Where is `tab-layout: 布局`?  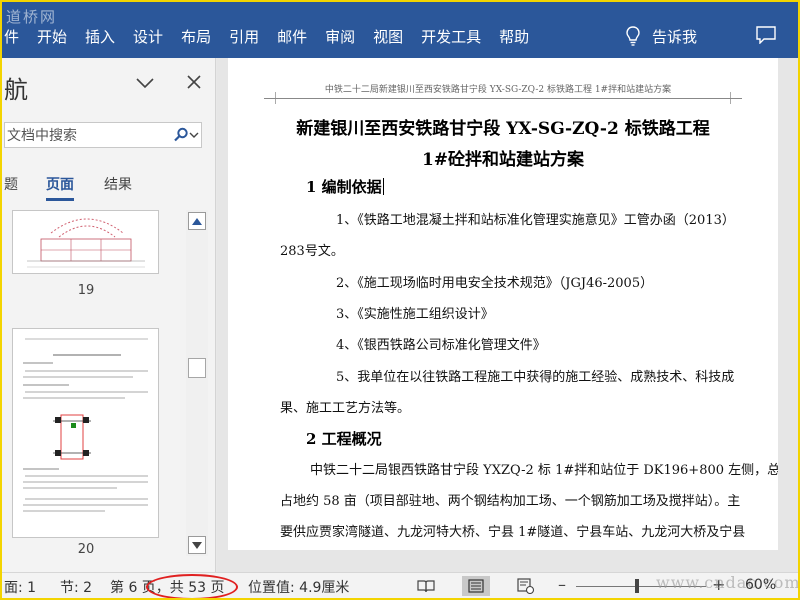 tab-layout: 布局 is located at coordinates (196, 36).